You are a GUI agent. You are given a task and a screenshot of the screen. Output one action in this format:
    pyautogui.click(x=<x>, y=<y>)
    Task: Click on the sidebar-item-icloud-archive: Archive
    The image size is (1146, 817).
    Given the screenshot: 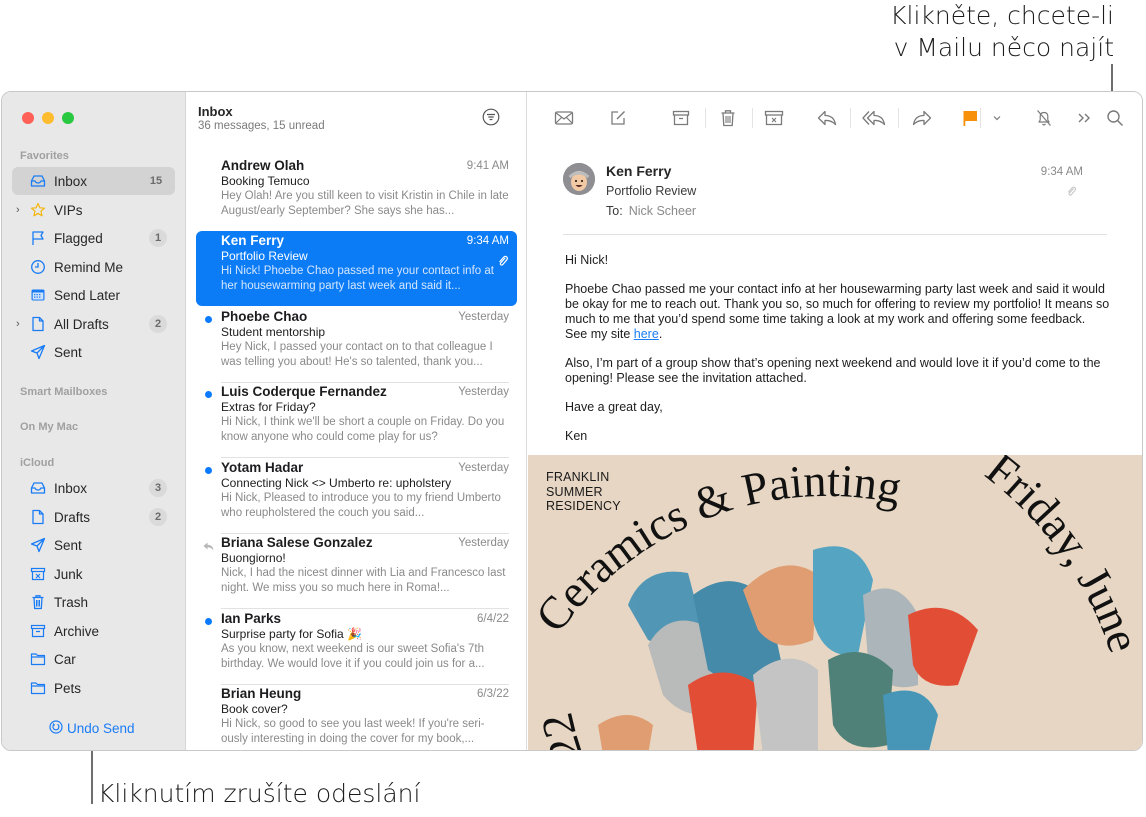 What is the action you would take?
    pyautogui.click(x=93, y=631)
    